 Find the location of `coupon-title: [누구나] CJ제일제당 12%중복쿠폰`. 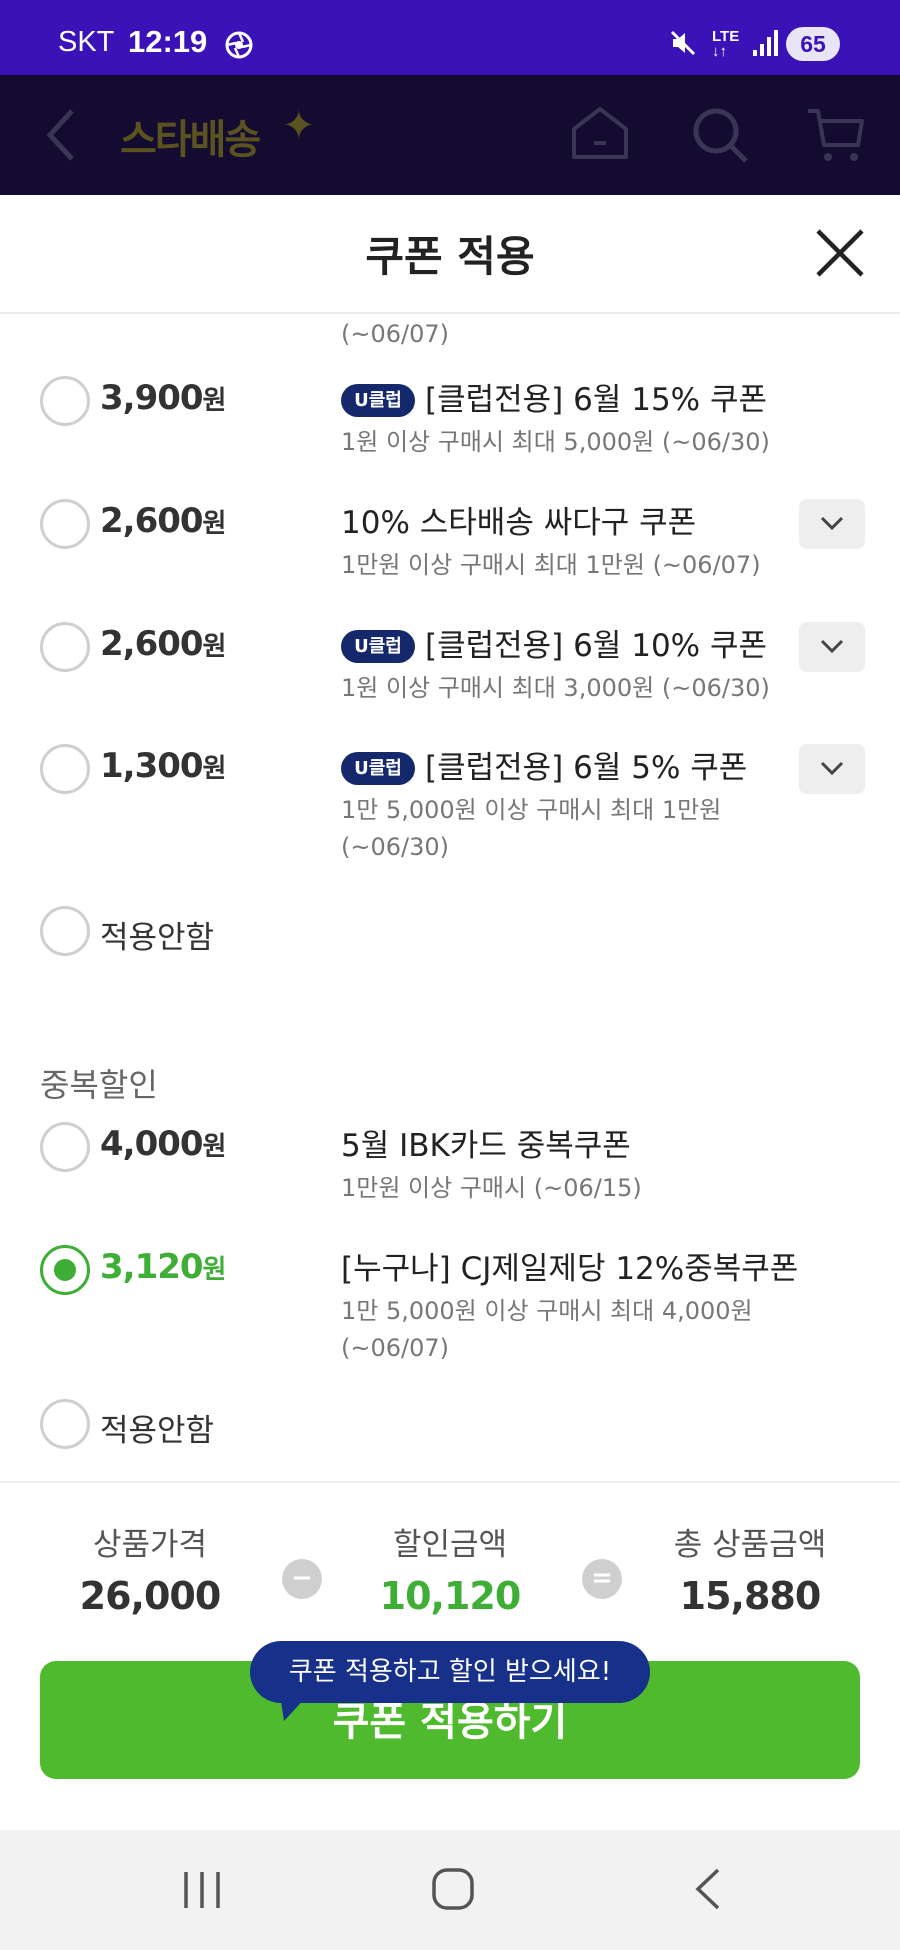

coupon-title: [누구나] CJ제일제당 12%중복쿠폰 is located at coordinates (570, 1269).